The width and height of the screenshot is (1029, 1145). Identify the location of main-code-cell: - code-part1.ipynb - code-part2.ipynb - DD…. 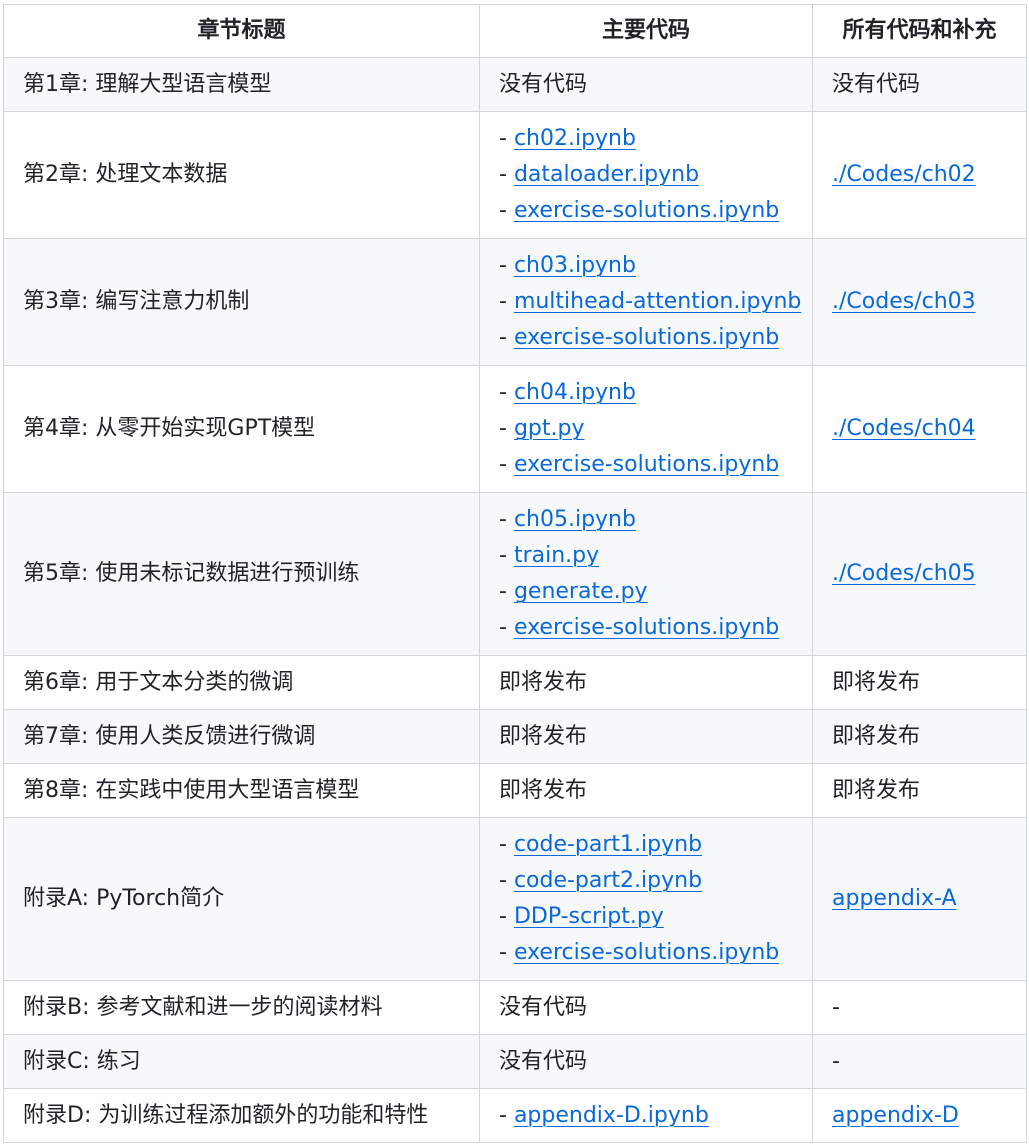
(646, 899).